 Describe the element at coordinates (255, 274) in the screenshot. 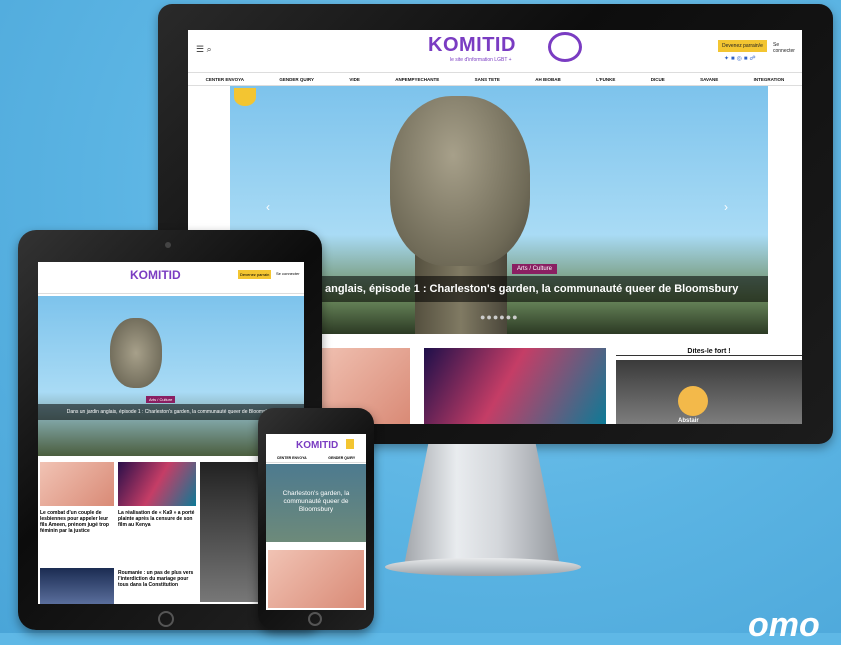

I see `donate-button: Devenez parrain` at that location.